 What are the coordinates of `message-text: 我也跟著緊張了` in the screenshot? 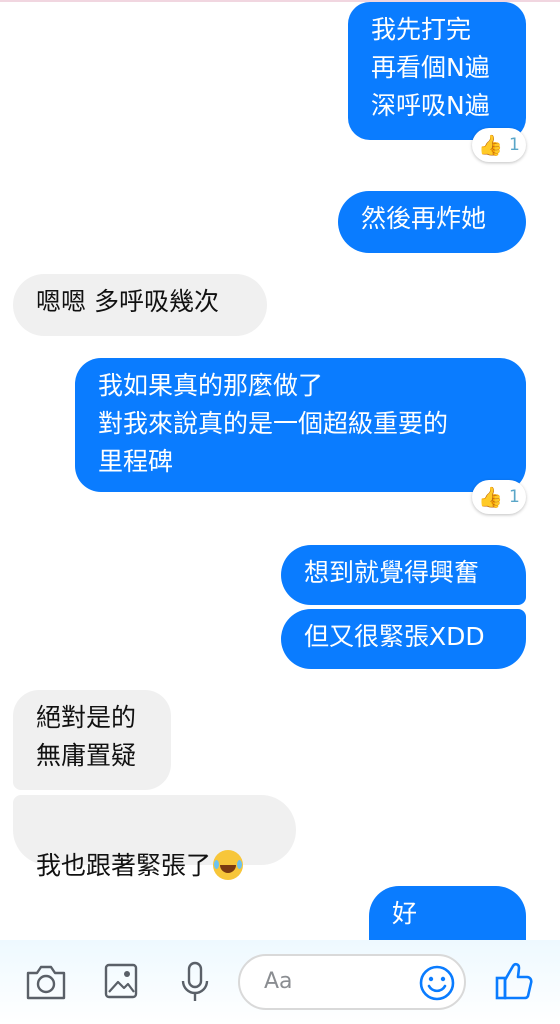 It's located at (124, 865).